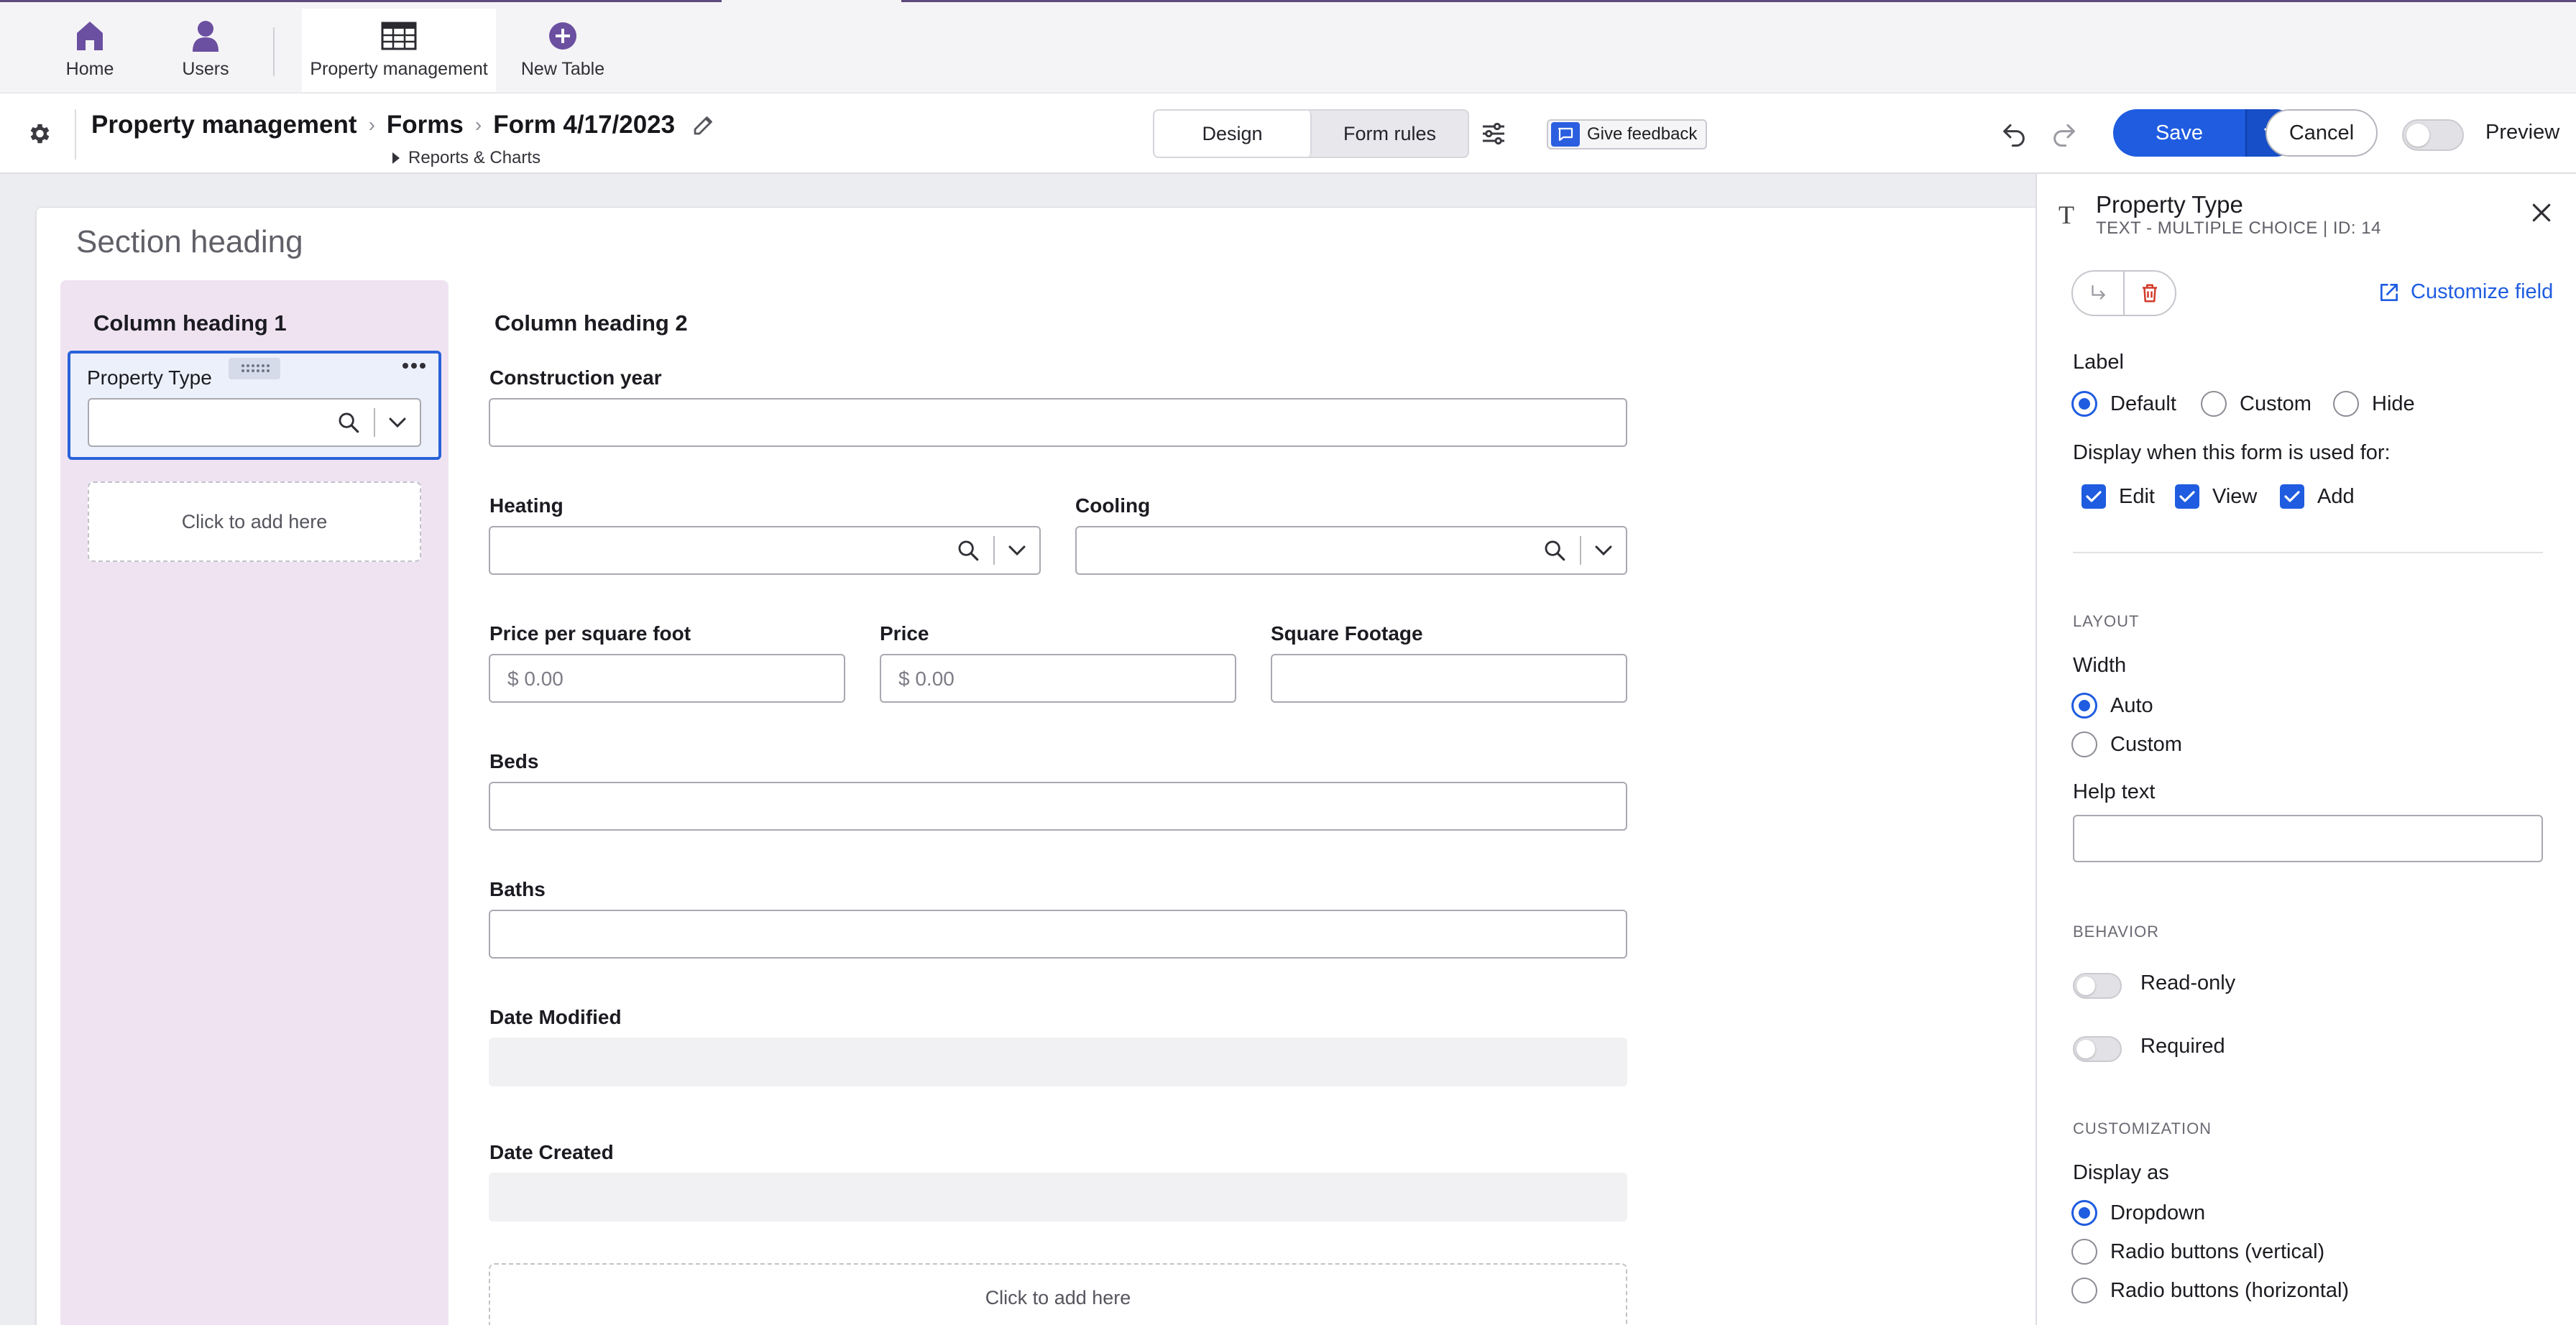 The width and height of the screenshot is (2576, 1325). Describe the element at coordinates (2182, 1046) in the screenshot. I see `required-label: Required` at that location.